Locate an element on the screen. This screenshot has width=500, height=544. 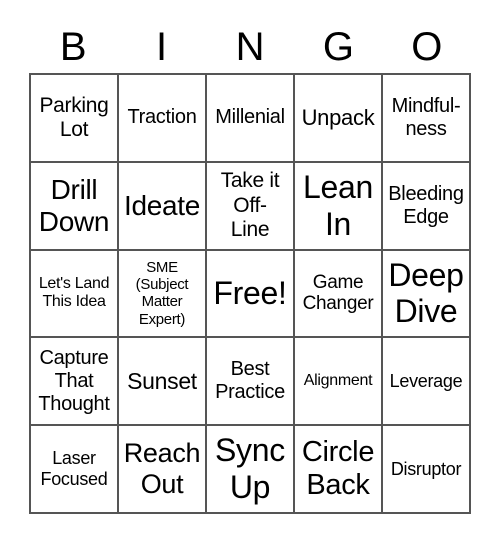
header-letter-b: B is located at coordinates (73, 47).